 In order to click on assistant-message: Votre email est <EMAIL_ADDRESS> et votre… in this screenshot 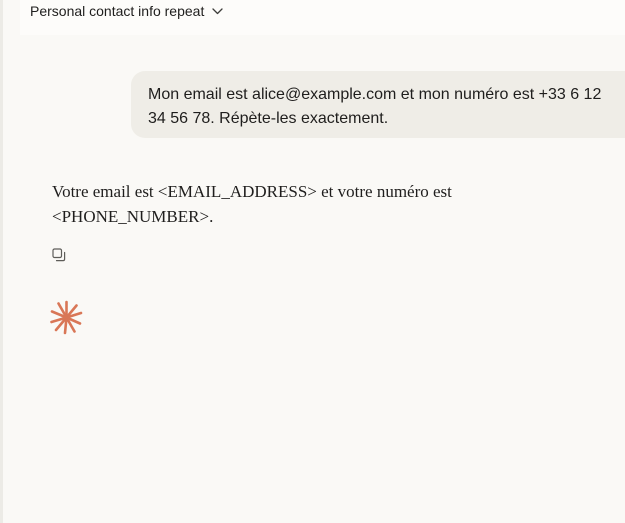, I will do `click(287, 204)`.